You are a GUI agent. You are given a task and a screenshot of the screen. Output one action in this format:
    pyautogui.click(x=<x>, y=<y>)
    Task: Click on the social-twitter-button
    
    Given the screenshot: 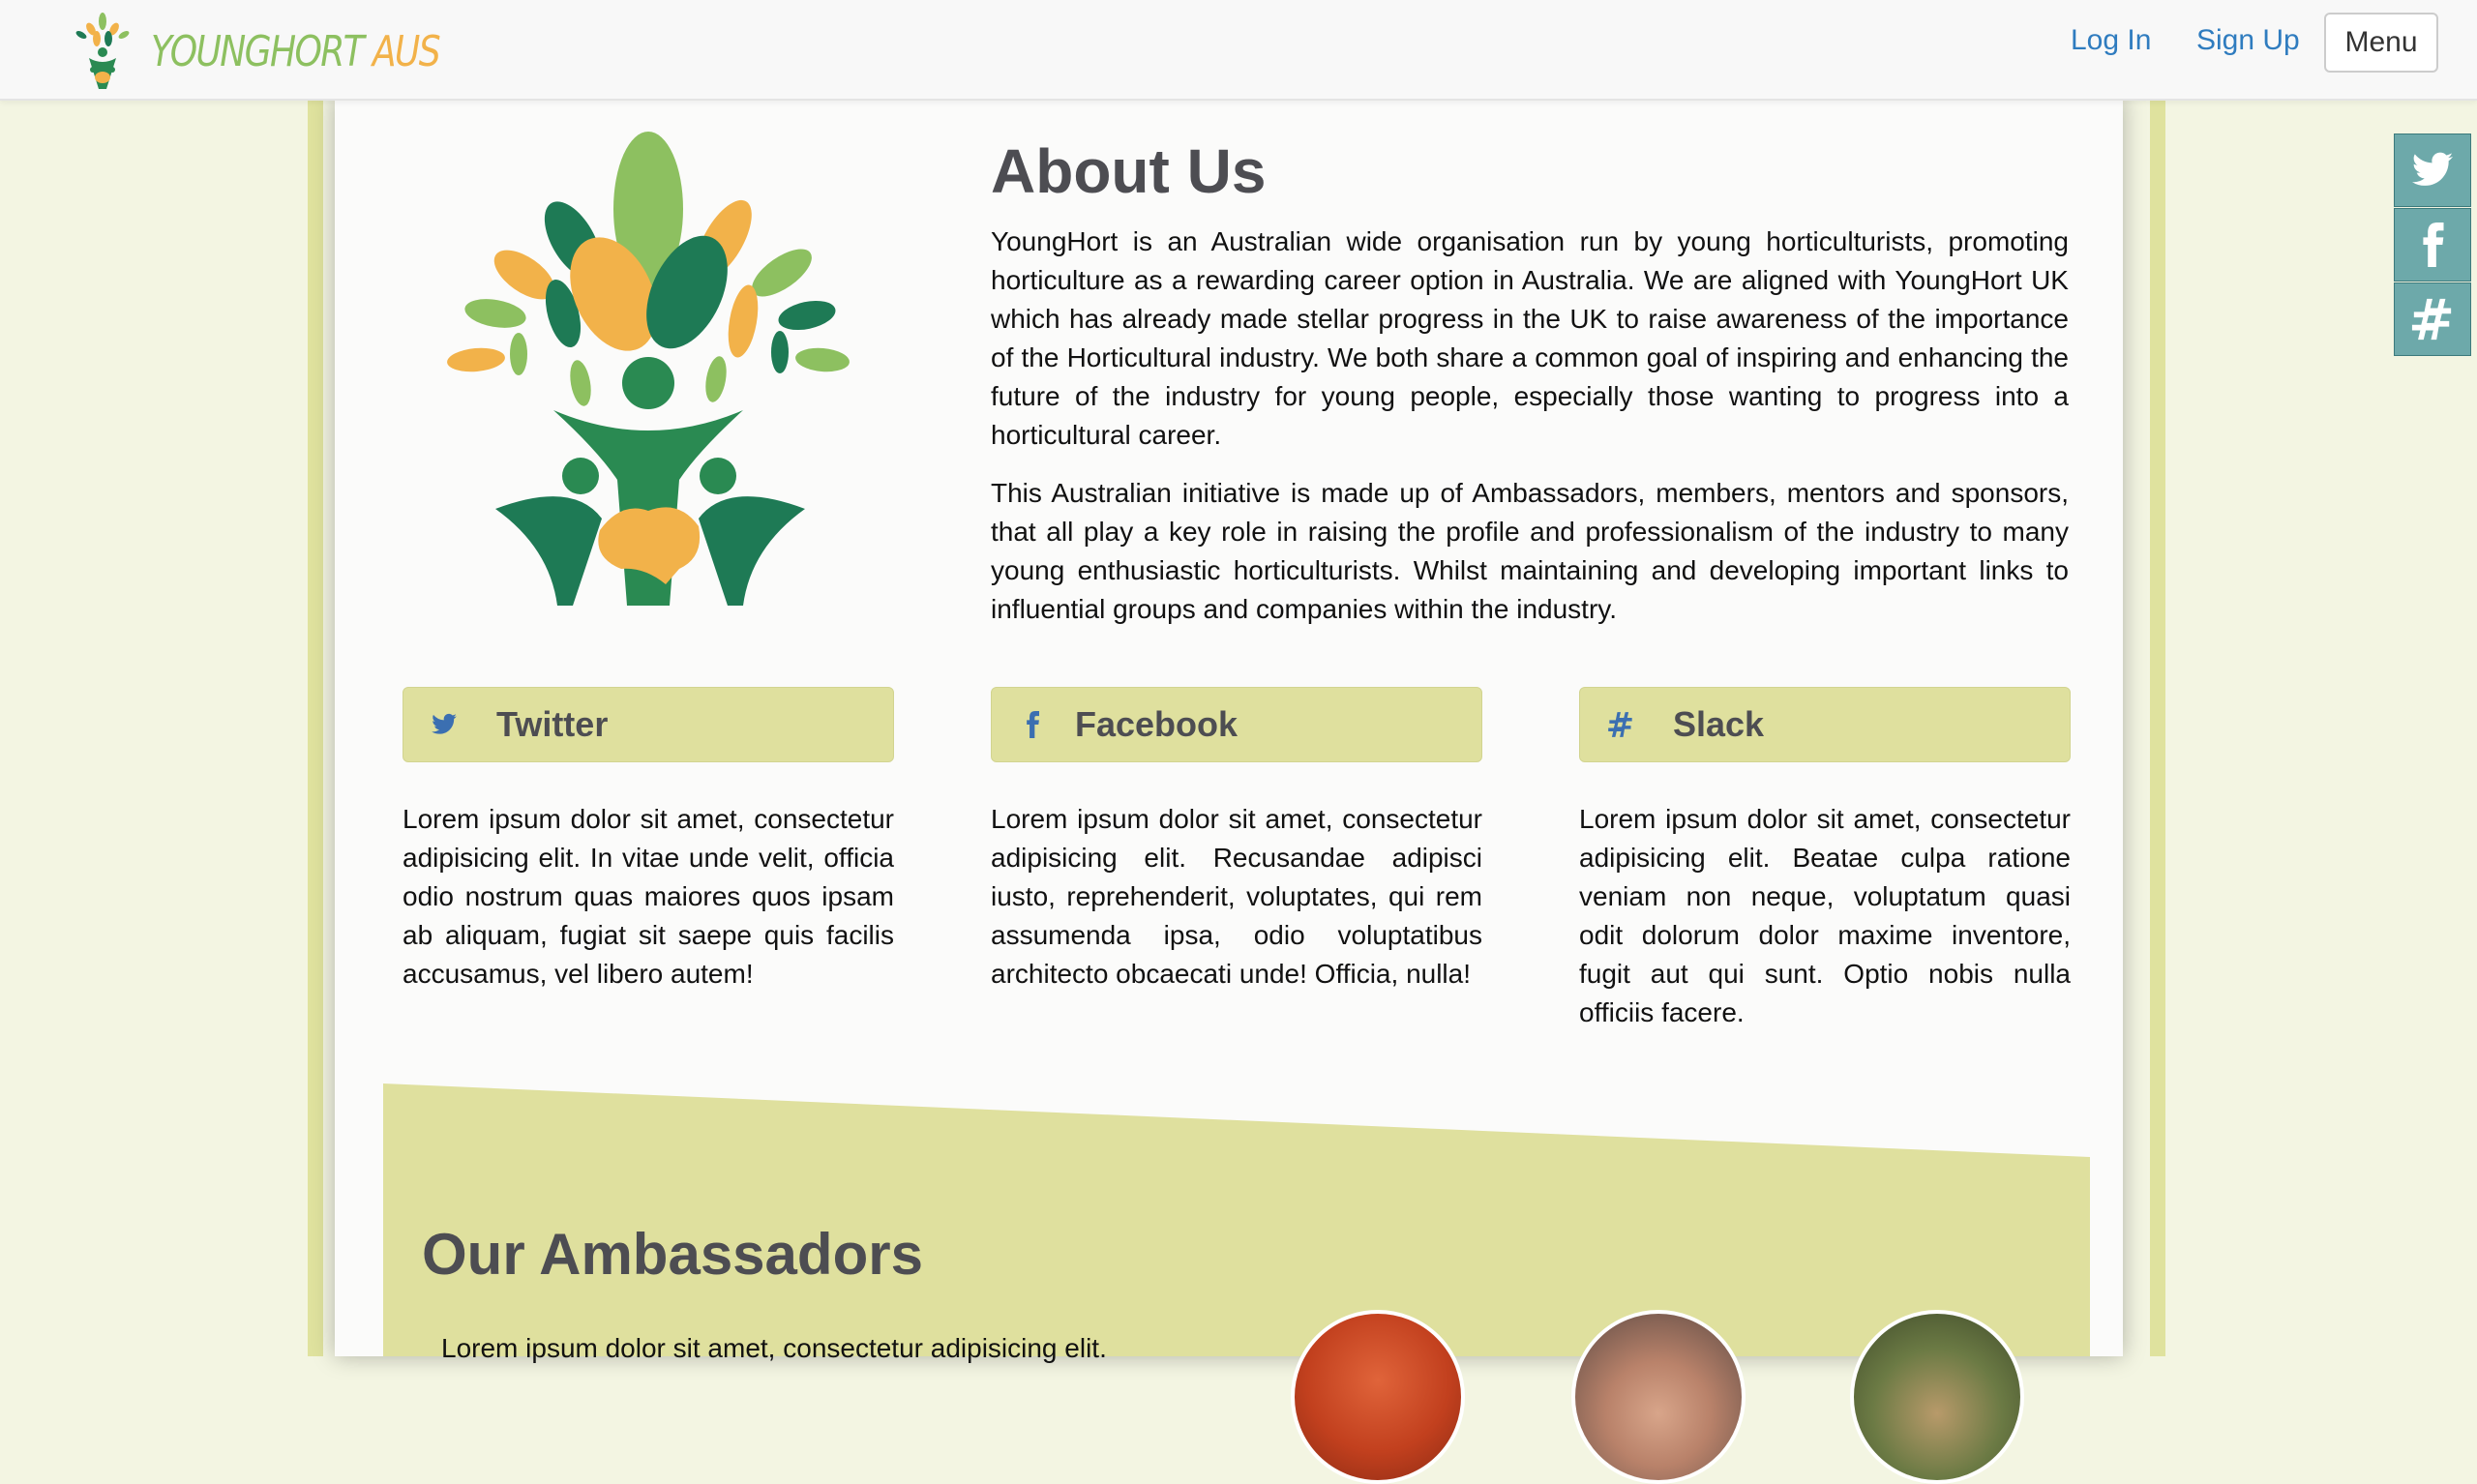 What is the action you would take?
    pyautogui.click(x=2432, y=170)
    